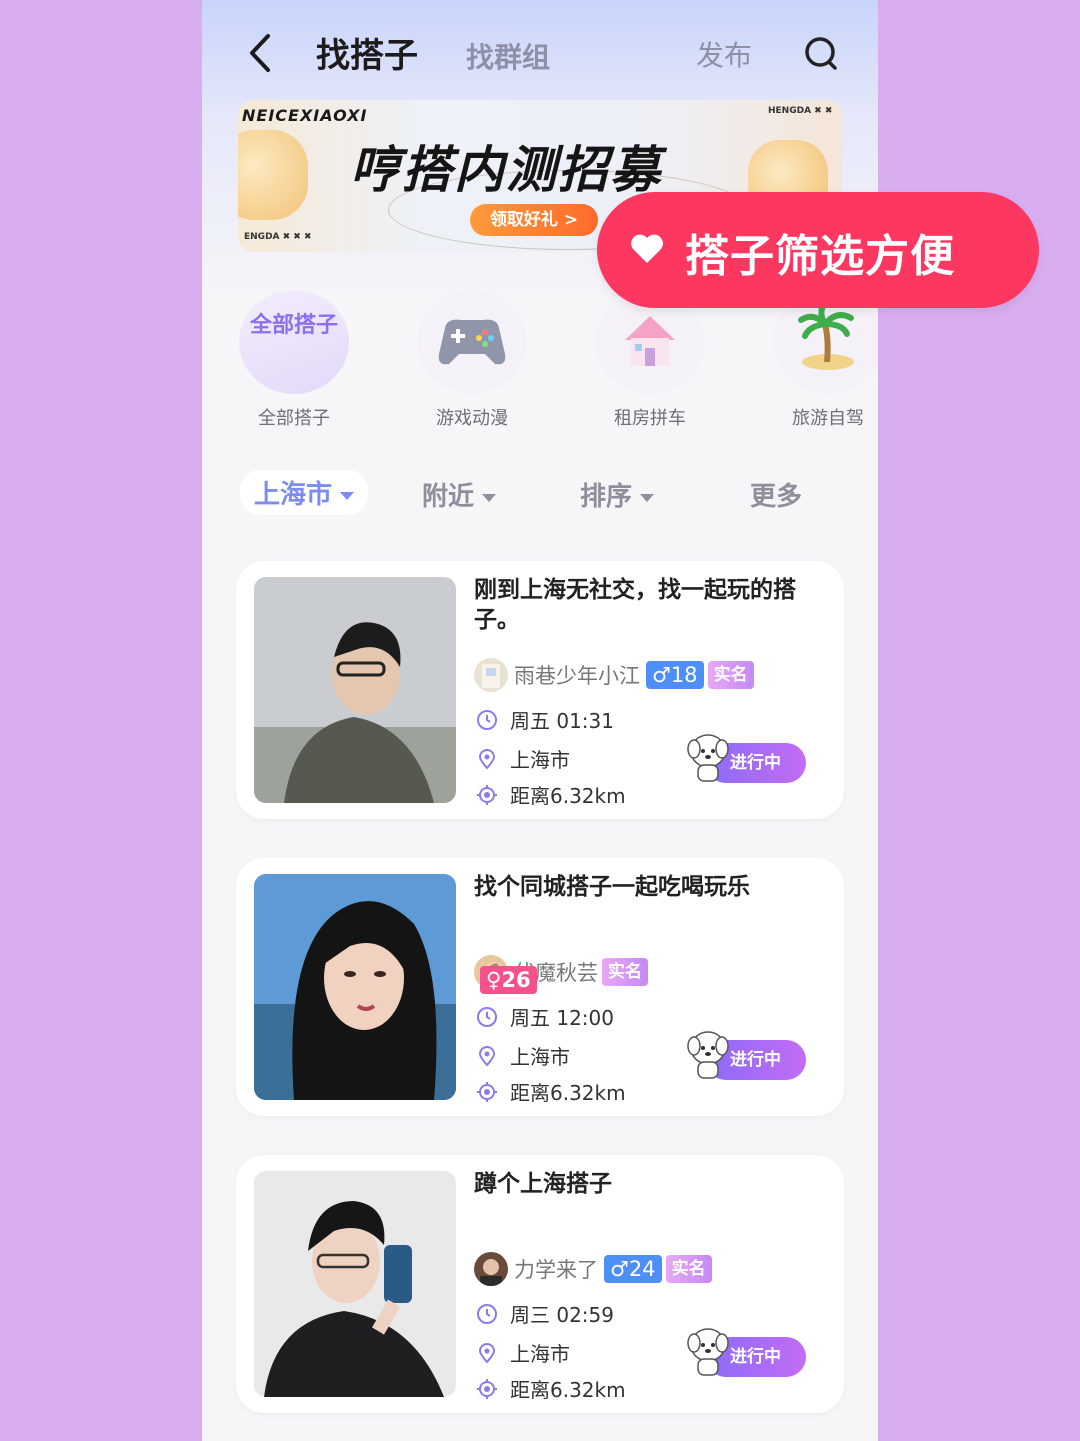  What do you see at coordinates (828, 418) in the screenshot?
I see `category-label: 旅游自驾` at bounding box center [828, 418].